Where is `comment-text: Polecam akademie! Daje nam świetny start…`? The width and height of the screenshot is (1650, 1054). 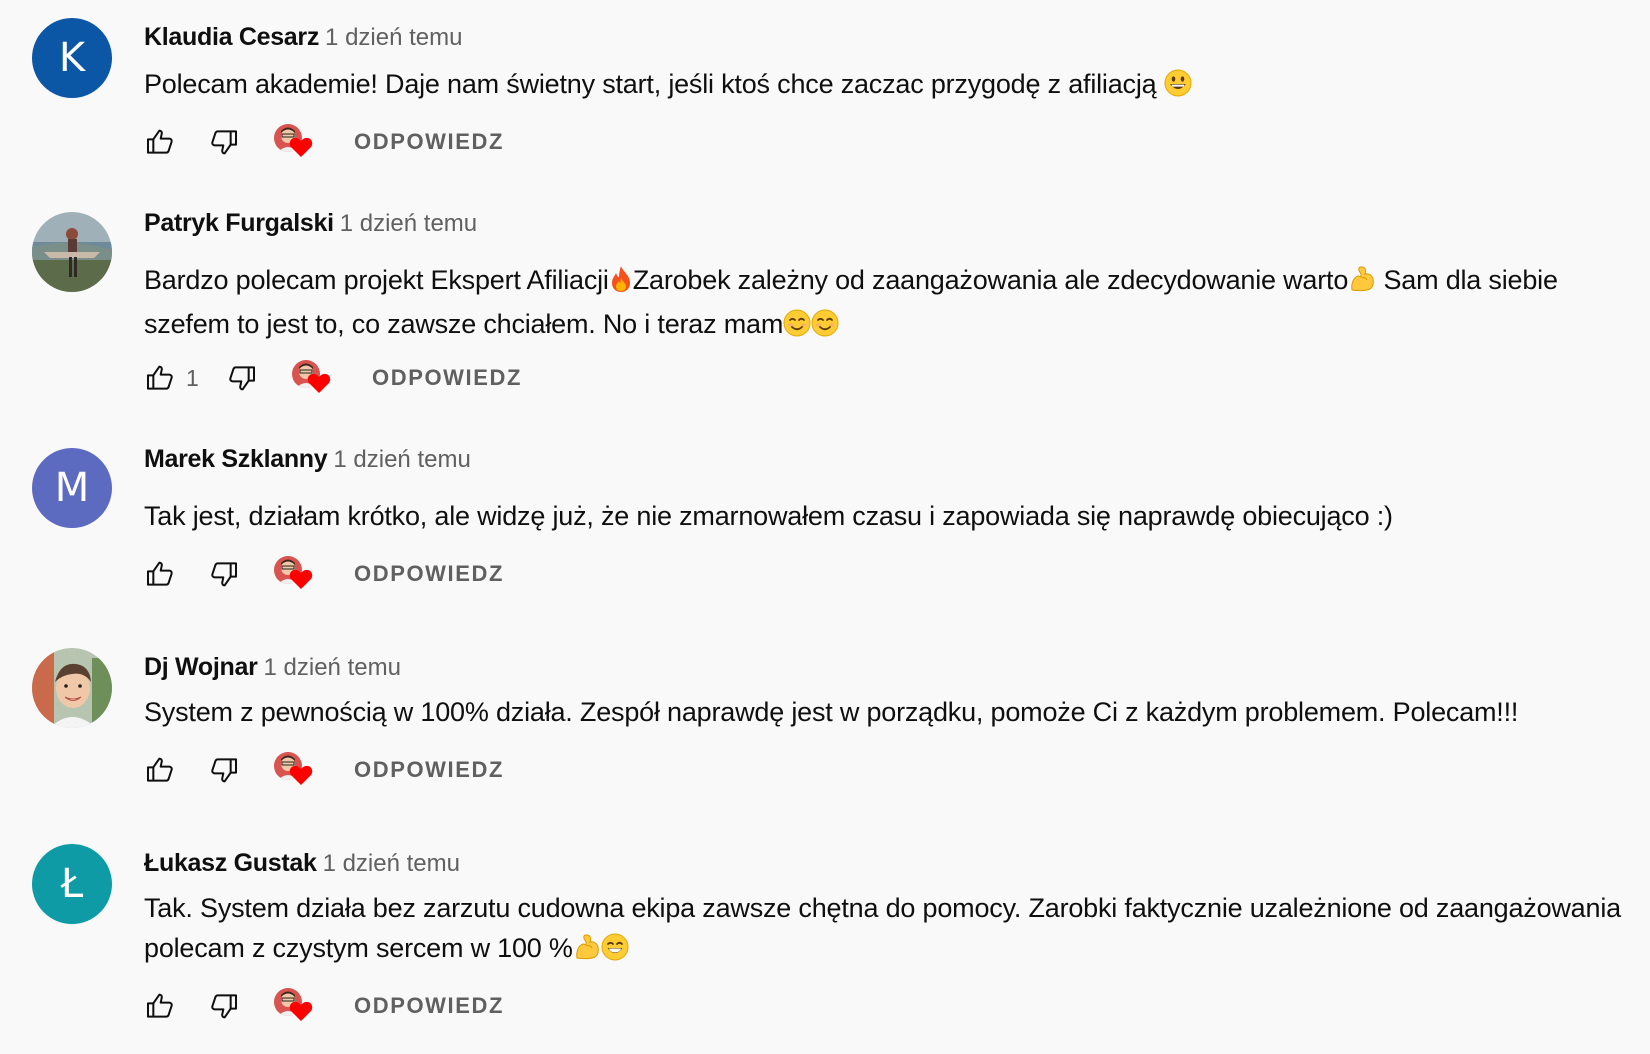
comment-text: Polecam akademie! Daje nam świetny start… is located at coordinates (889, 86).